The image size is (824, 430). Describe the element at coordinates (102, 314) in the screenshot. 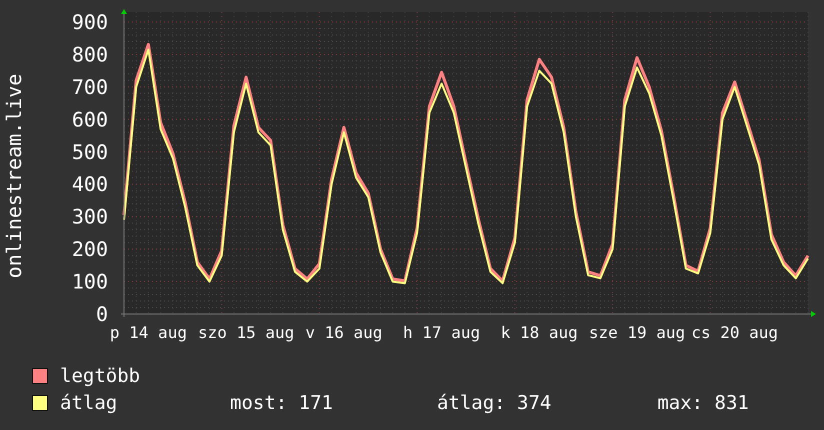

I see `axis-tick-label: 0` at that location.